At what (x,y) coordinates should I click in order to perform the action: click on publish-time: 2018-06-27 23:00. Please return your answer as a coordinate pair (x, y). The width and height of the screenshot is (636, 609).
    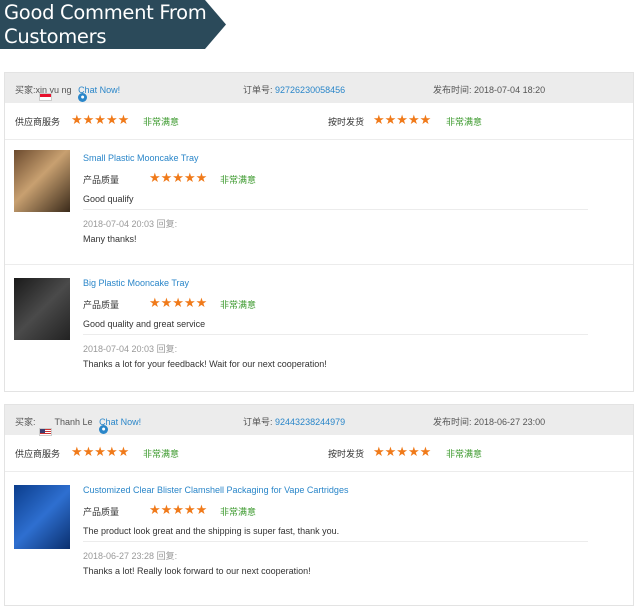
    Looking at the image, I should click on (510, 422).